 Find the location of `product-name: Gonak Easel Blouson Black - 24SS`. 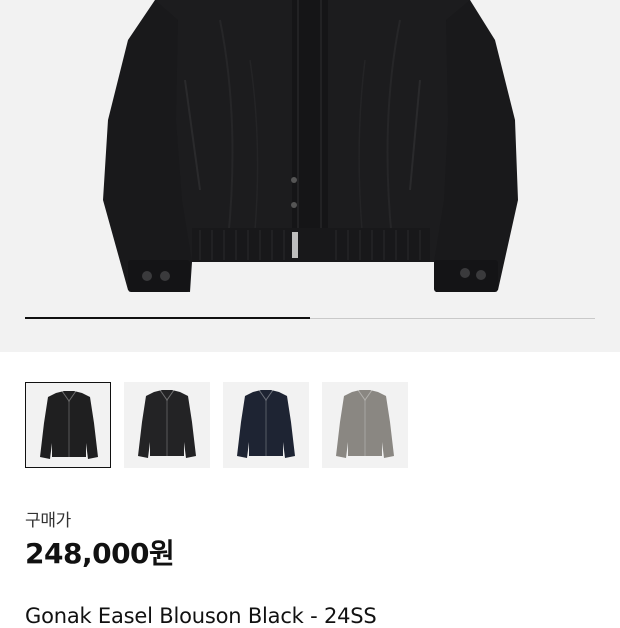

product-name: Gonak Easel Blouson Black - 24SS is located at coordinates (201, 616).